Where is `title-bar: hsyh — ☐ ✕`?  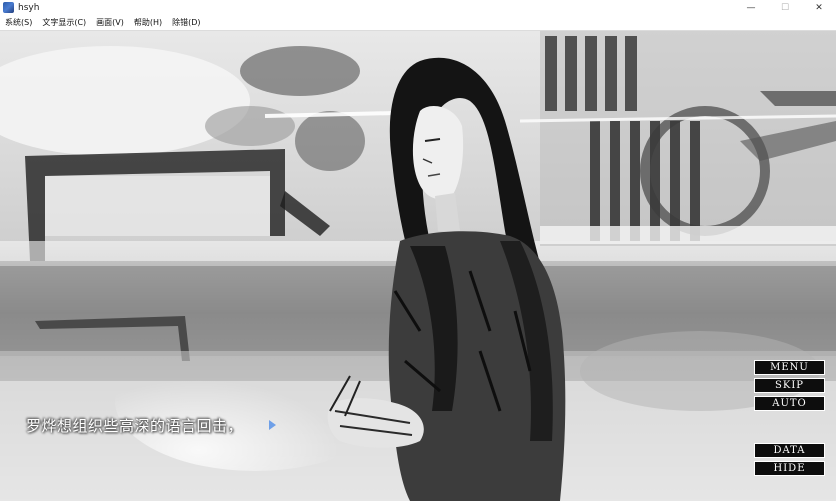
title-bar: hsyh — ☐ ✕ is located at coordinates (418, 8).